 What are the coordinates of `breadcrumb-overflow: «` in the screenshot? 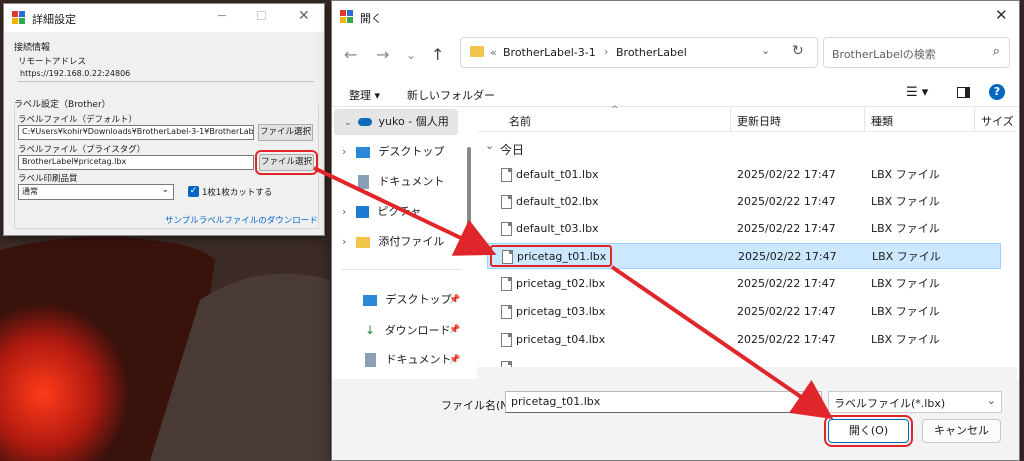 It's located at (493, 52).